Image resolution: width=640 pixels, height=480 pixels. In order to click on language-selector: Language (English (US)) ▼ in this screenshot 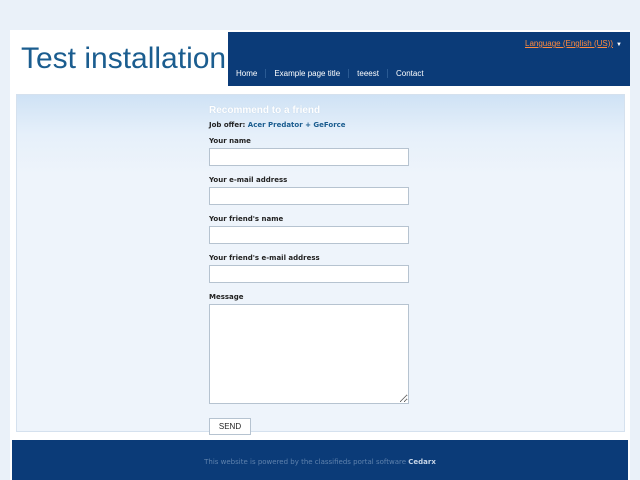, I will do `click(573, 43)`.